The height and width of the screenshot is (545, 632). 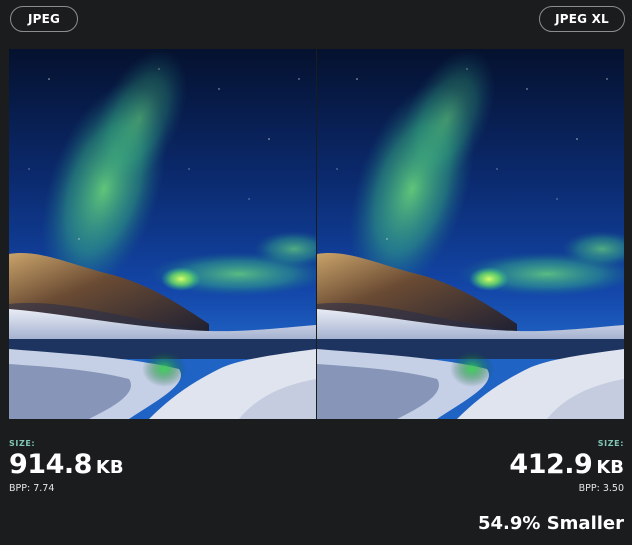 What do you see at coordinates (582, 19) in the screenshot?
I see `jpeg-xl-format-button: JPEG XL` at bounding box center [582, 19].